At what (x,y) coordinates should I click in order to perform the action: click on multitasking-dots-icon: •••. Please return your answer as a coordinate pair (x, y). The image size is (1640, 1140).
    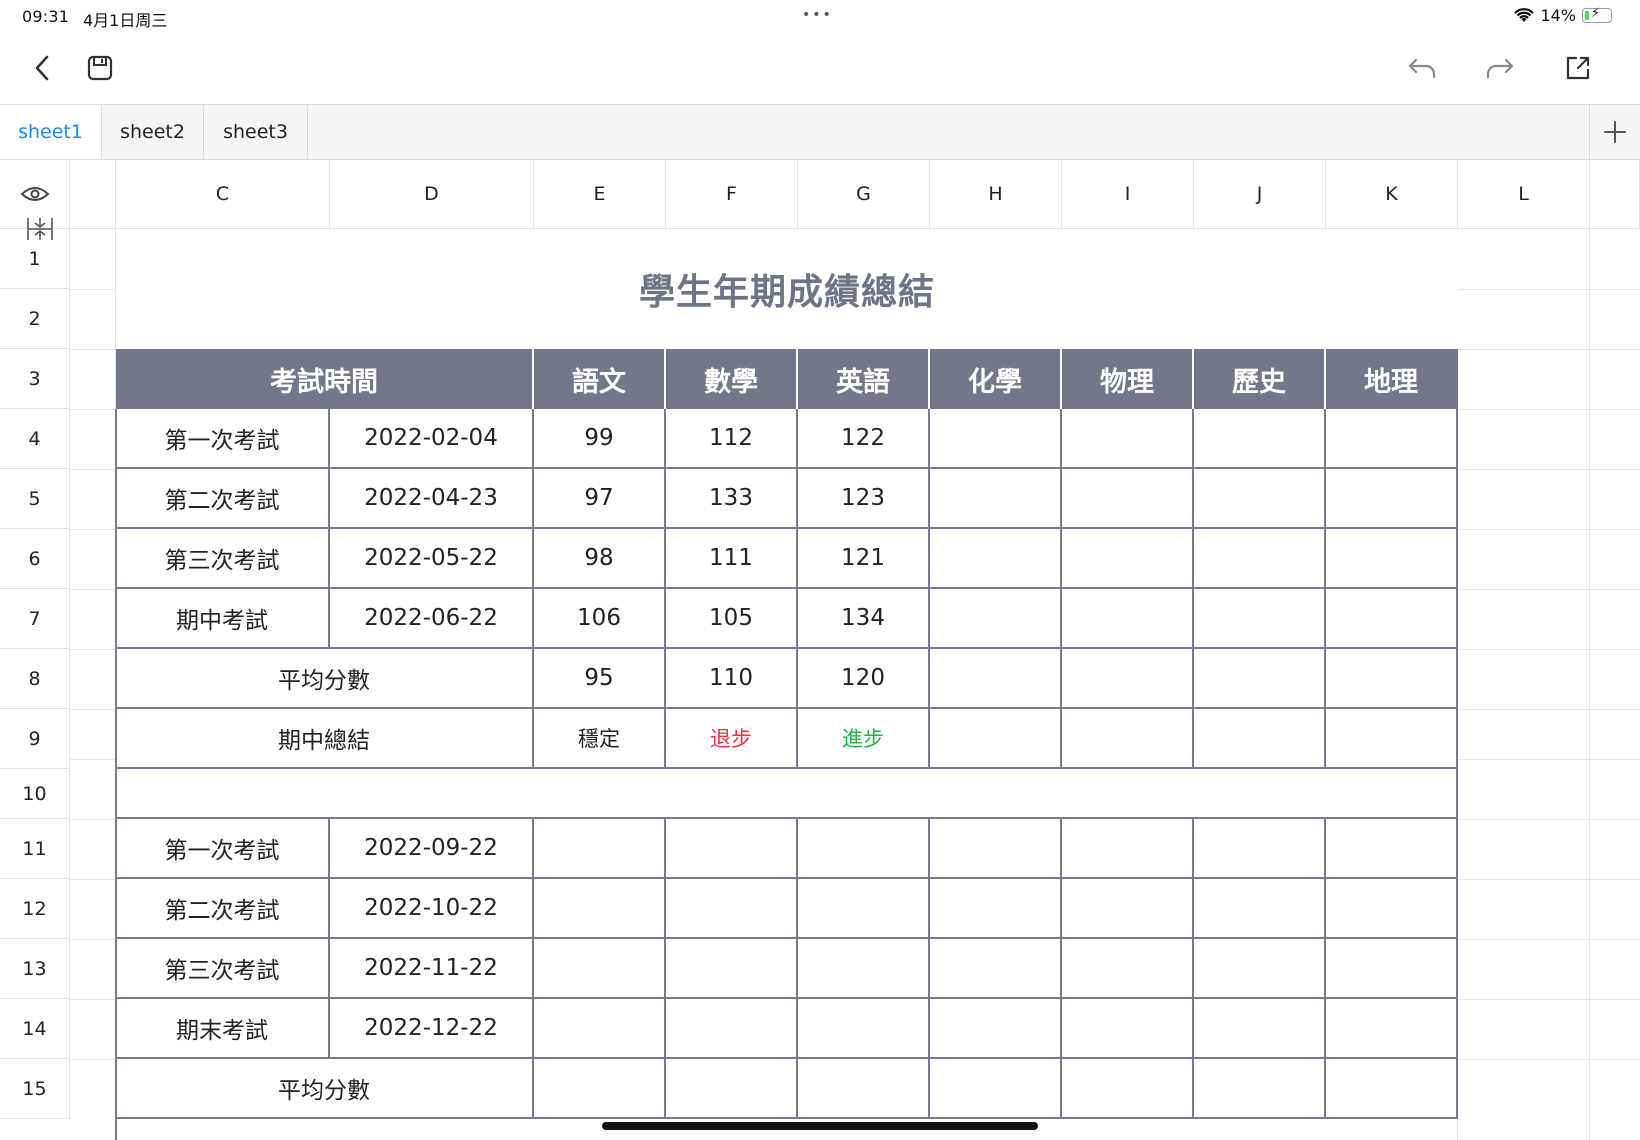
    Looking at the image, I should click on (817, 15).